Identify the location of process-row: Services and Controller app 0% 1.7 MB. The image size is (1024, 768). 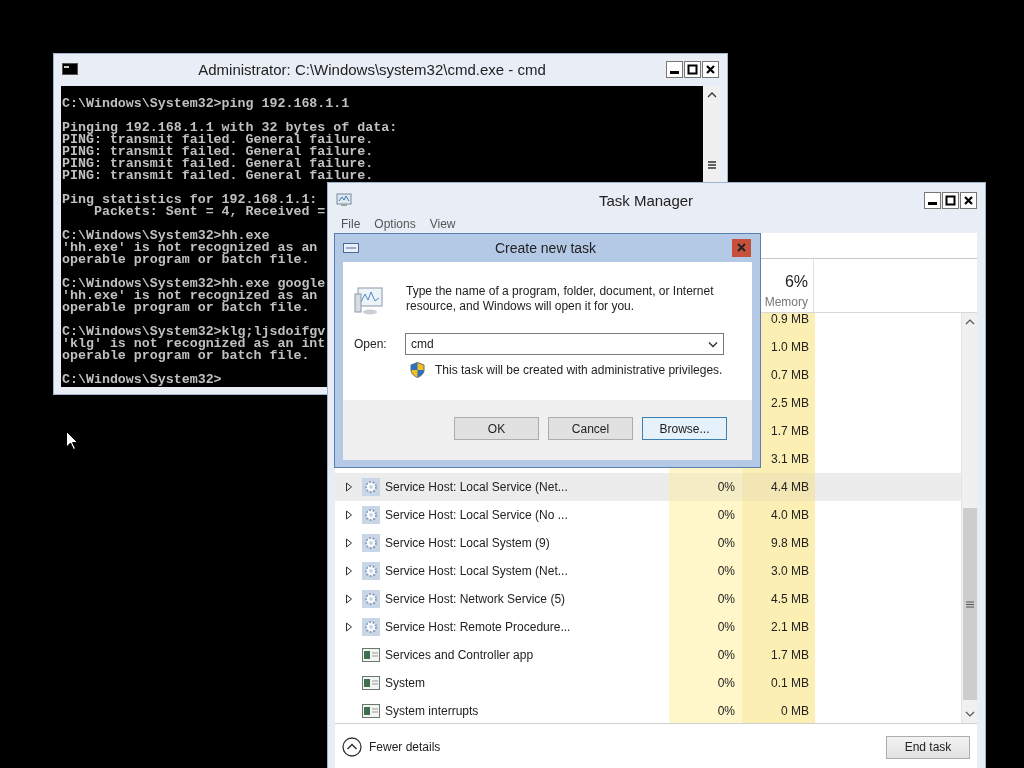
(648, 655).